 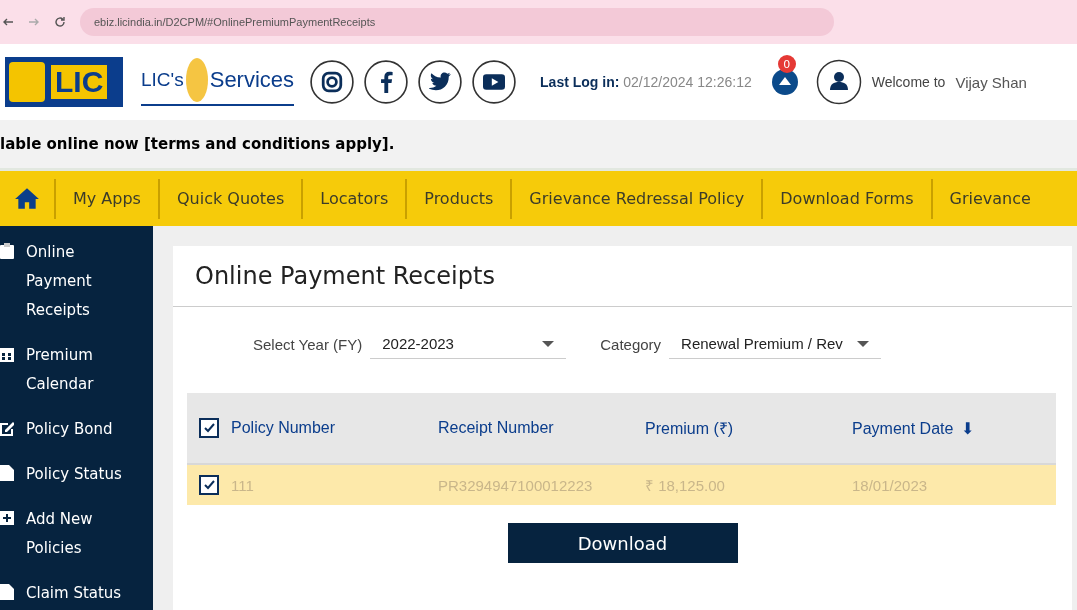 What do you see at coordinates (786, 64) in the screenshot?
I see `notification-badge: 0` at bounding box center [786, 64].